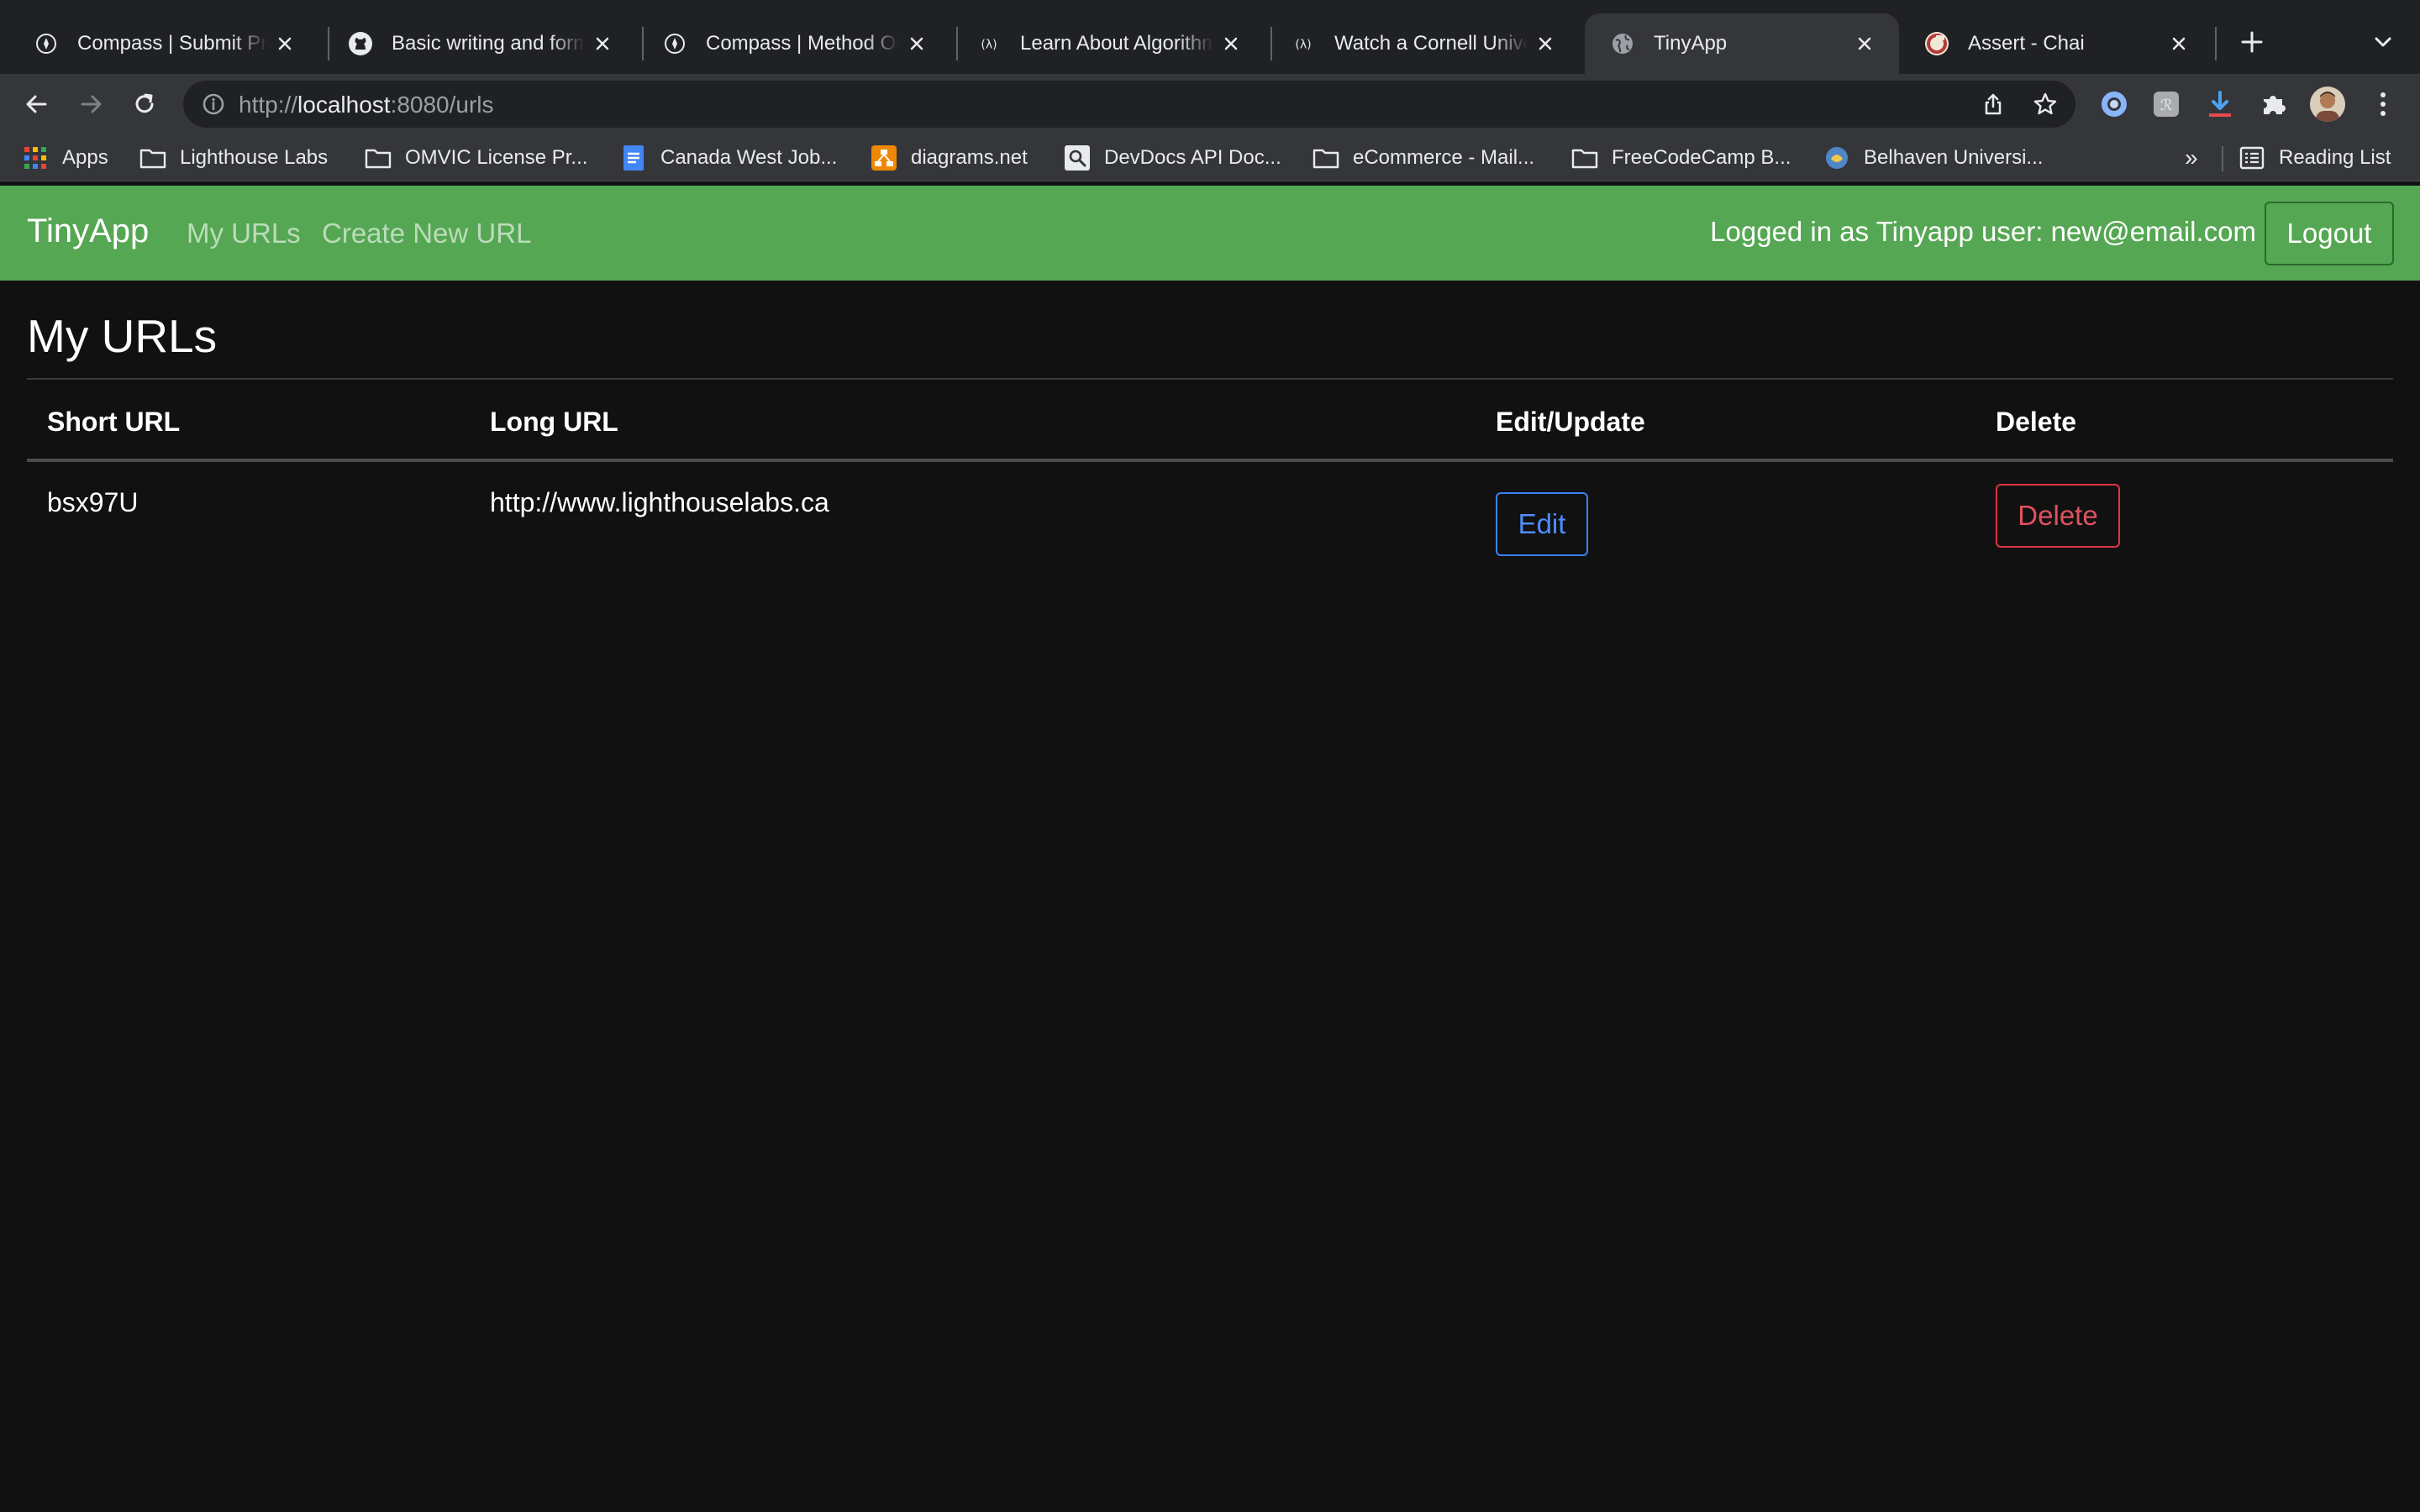 Image resolution: width=2420 pixels, height=1512 pixels. I want to click on tab-title: Watch a Cornell Unive, so click(1431, 43).